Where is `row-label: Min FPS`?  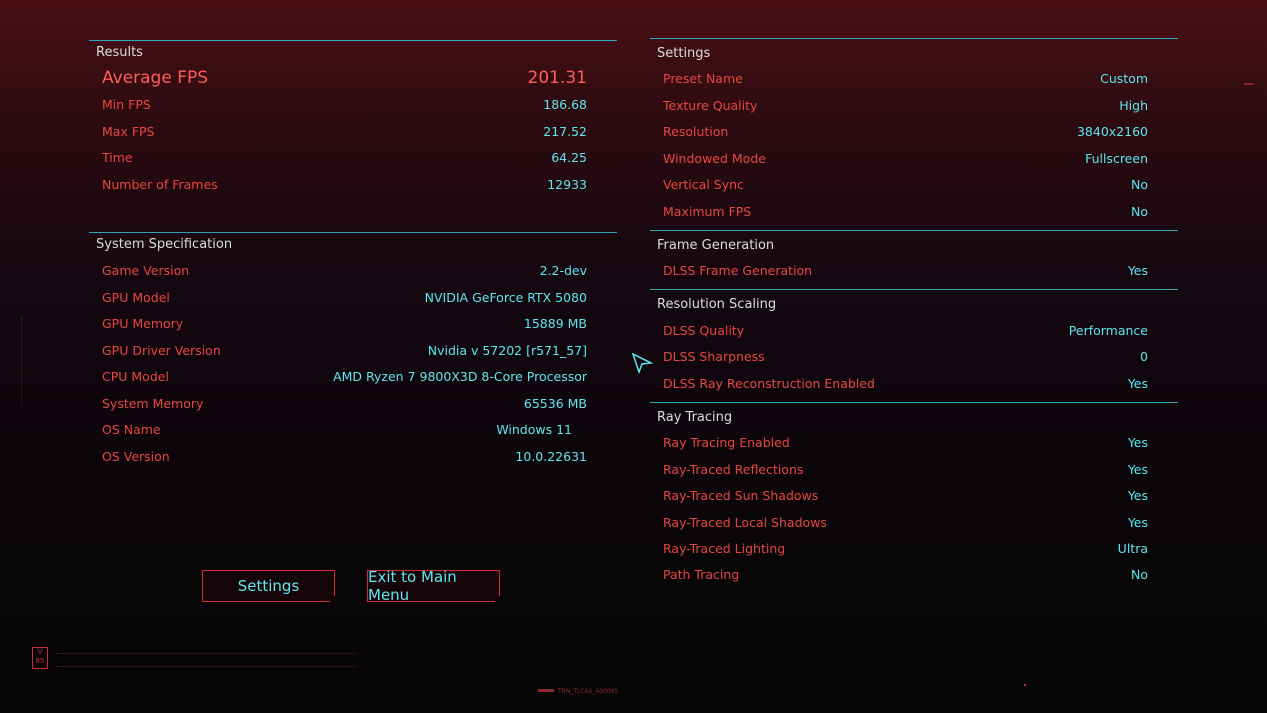 row-label: Min FPS is located at coordinates (126, 104).